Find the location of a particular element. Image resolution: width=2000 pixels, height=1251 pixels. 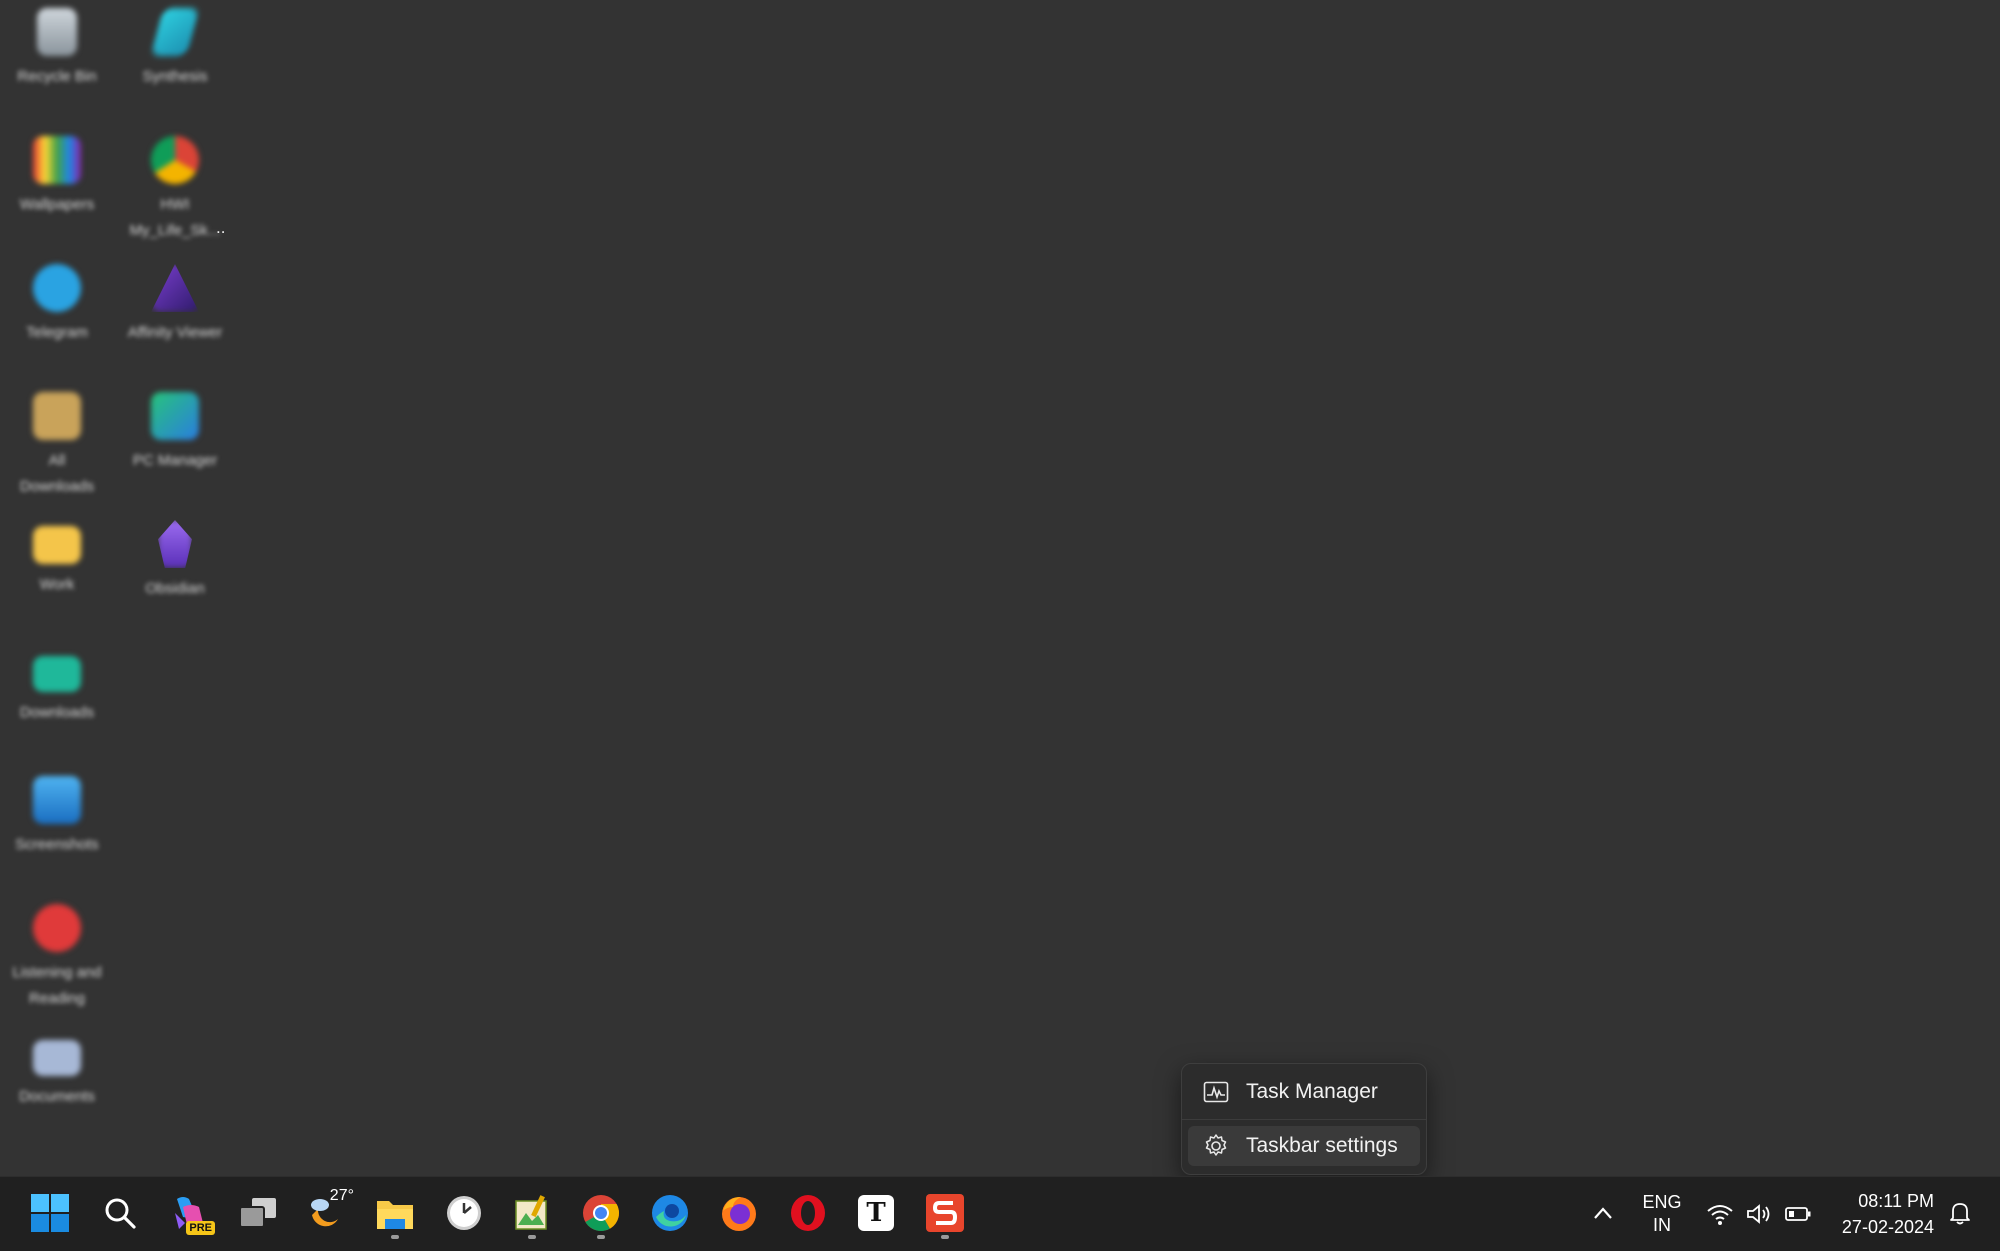

copilot-button: PRE is located at coordinates (189, 1213).